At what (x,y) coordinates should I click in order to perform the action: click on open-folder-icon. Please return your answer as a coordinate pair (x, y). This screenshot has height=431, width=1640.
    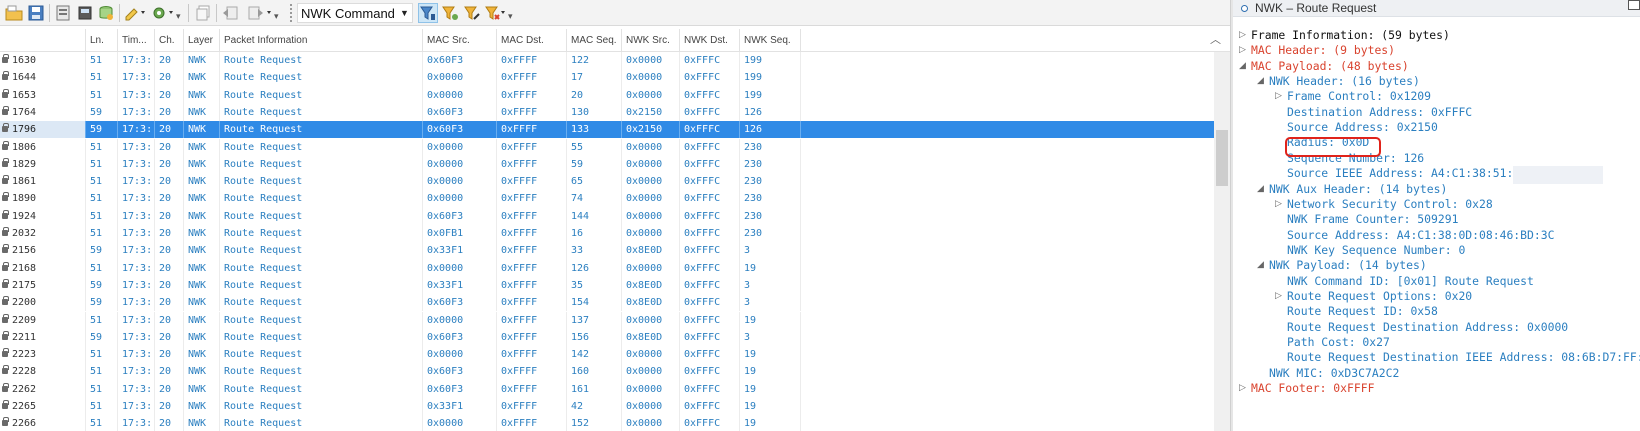
    Looking at the image, I should click on (14, 13).